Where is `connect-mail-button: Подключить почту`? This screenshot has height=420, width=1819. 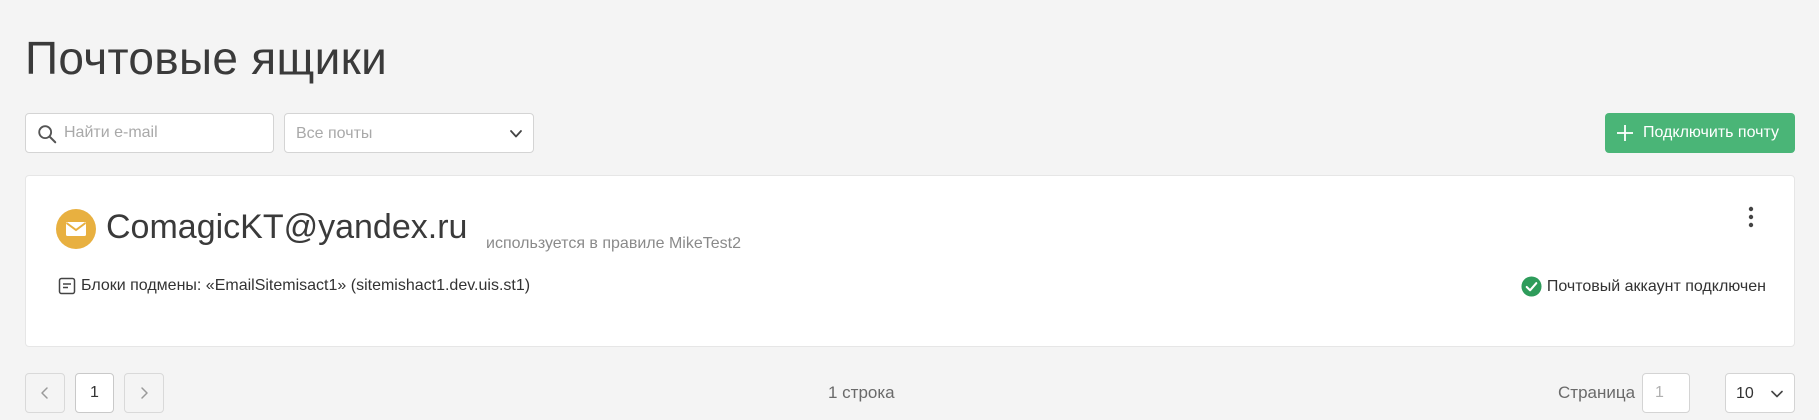 connect-mail-button: Подключить почту is located at coordinates (1700, 133).